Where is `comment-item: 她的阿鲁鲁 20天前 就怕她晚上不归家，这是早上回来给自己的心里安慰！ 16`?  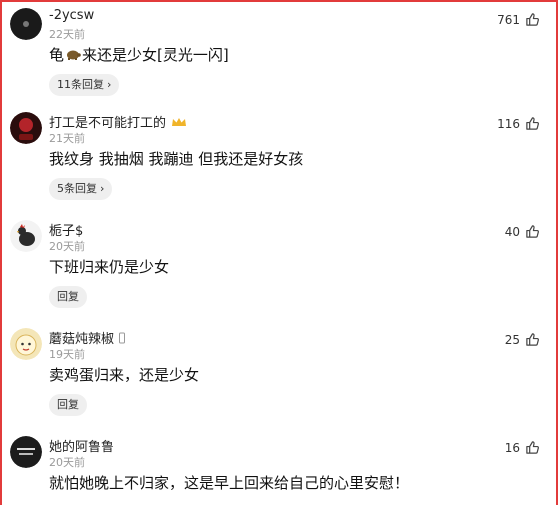 comment-item: 她的阿鲁鲁 20天前 就怕她晚上不归家，这是早上回来给自己的心里安慰！ 16 is located at coordinates (280, 470).